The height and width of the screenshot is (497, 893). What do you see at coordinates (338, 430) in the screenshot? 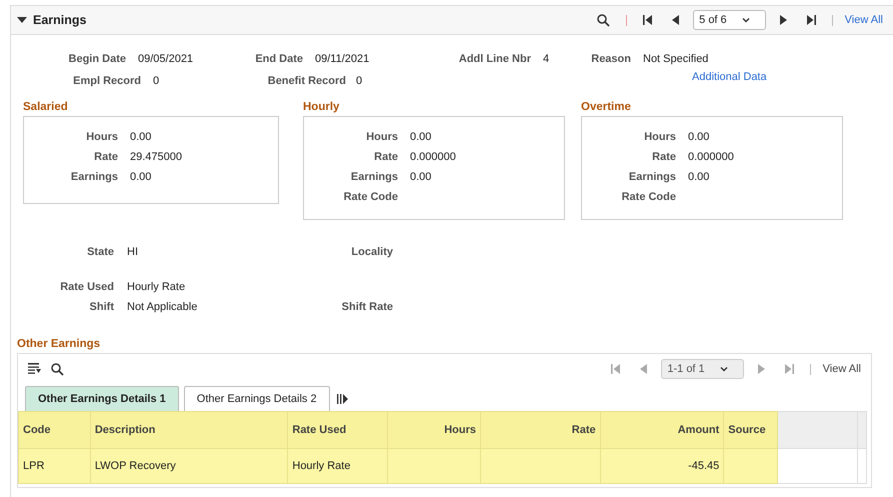
I see `column-header: Rate Used` at bounding box center [338, 430].